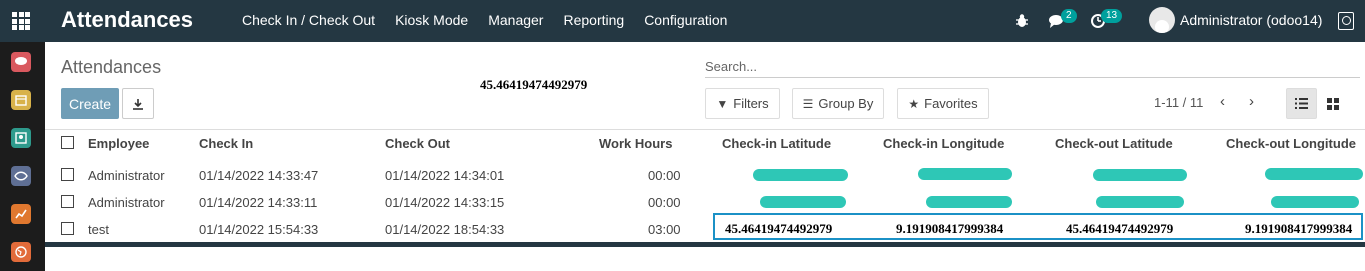 The width and height of the screenshot is (1365, 271). I want to click on cell-employee: test, so click(98, 229).